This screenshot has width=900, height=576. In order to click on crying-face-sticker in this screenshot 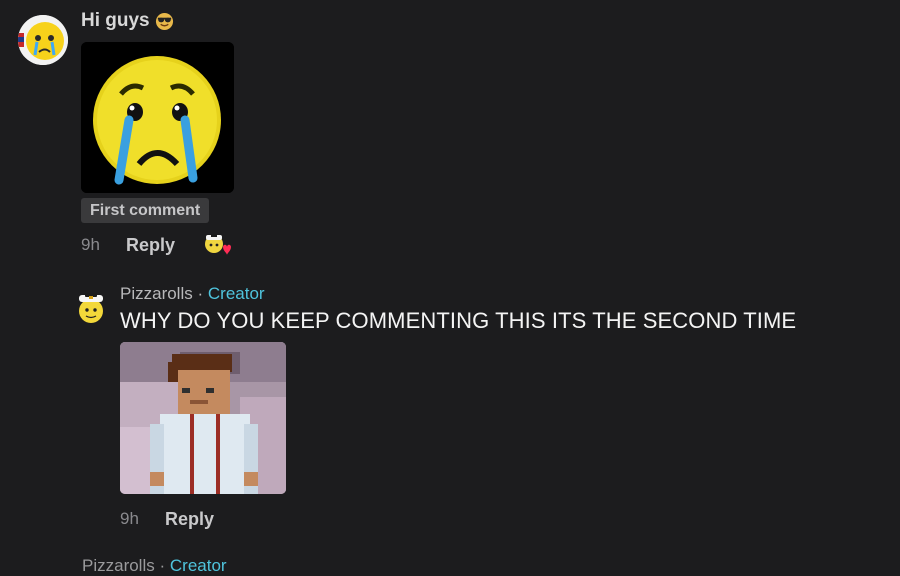, I will do `click(157, 117)`.